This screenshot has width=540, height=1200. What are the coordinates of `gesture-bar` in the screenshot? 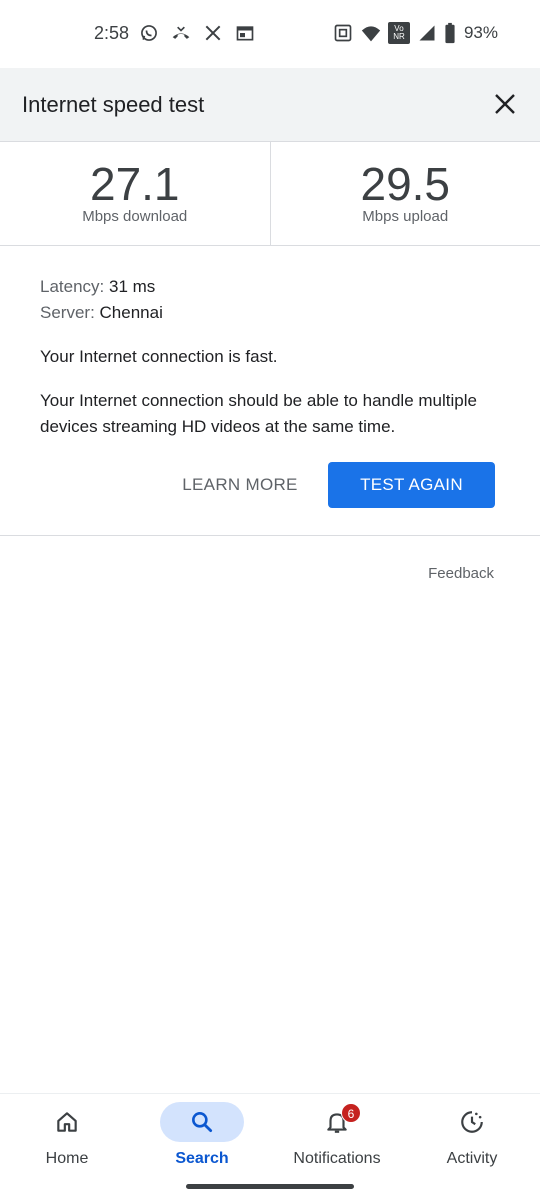 It's located at (270, 1186).